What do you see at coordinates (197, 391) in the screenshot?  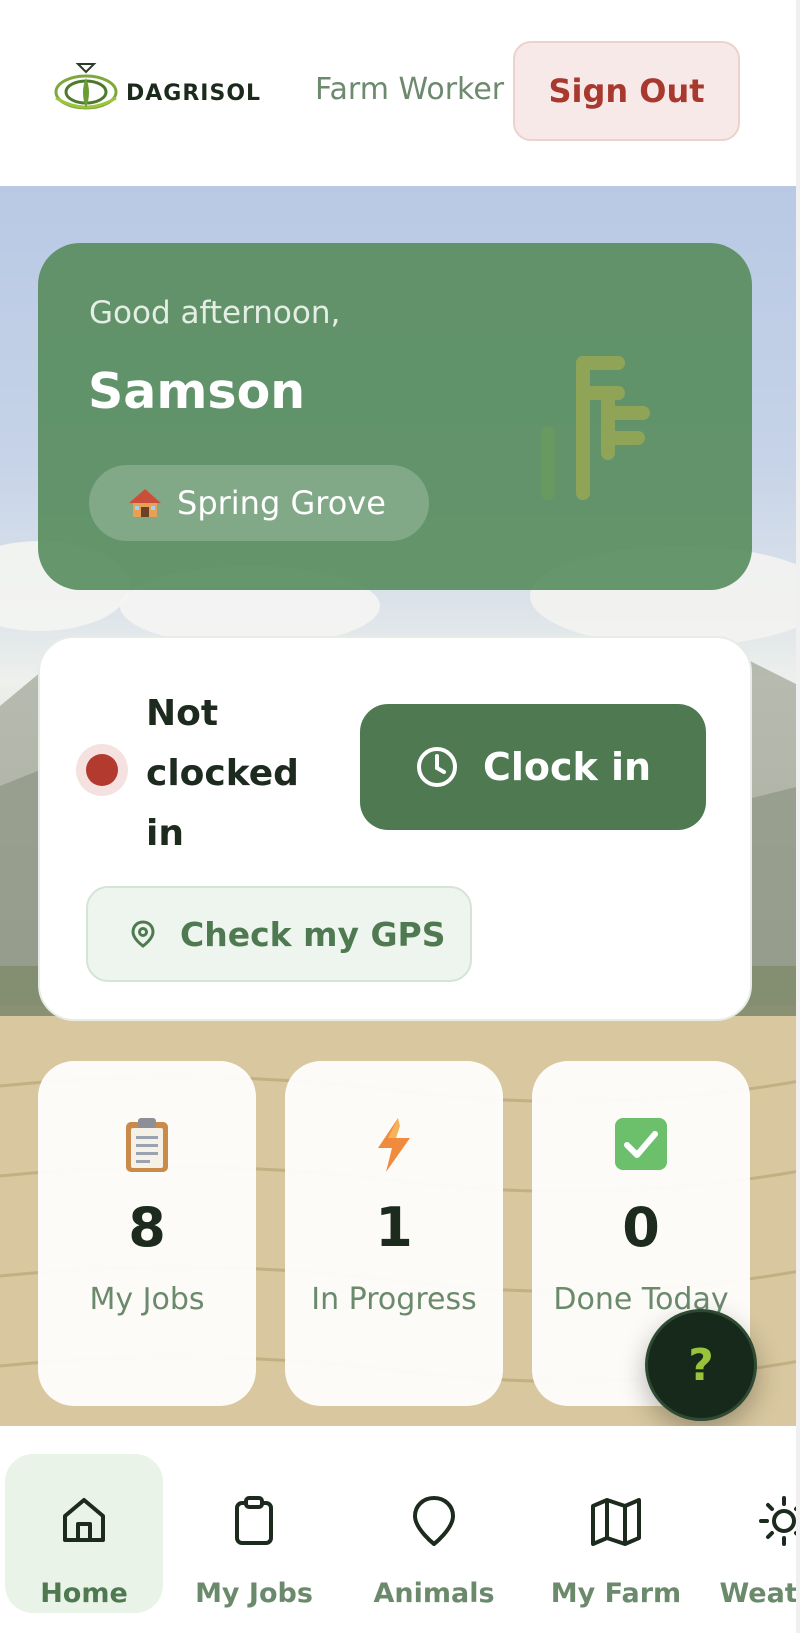 I see `worker-name: Samson` at bounding box center [197, 391].